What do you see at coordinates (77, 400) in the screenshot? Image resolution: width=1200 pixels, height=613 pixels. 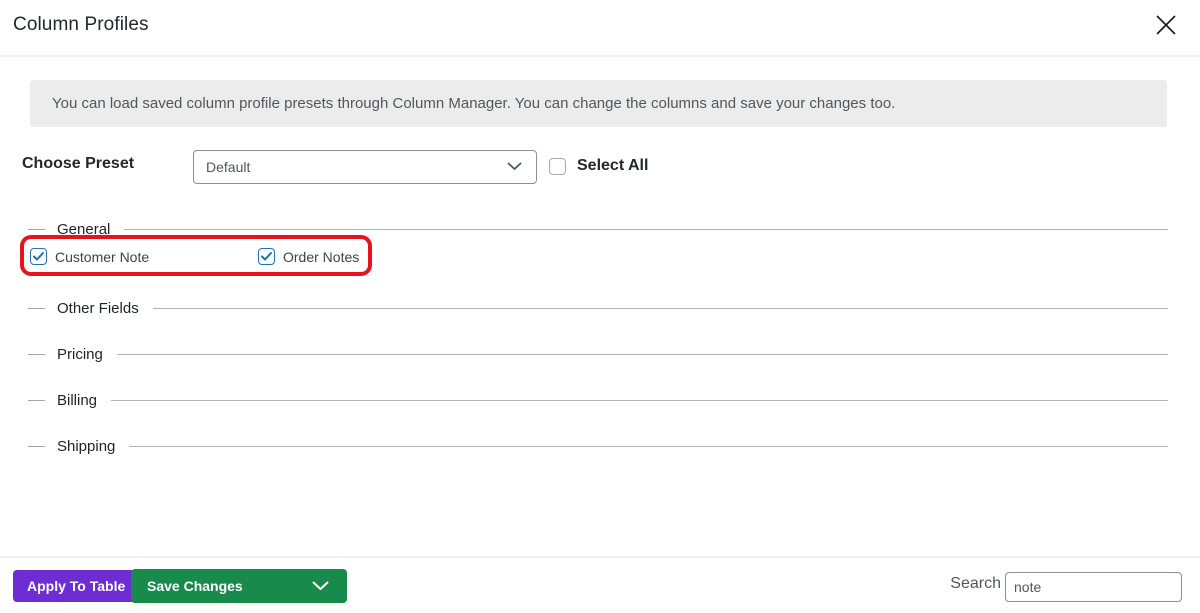 I see `section-label: Billing` at bounding box center [77, 400].